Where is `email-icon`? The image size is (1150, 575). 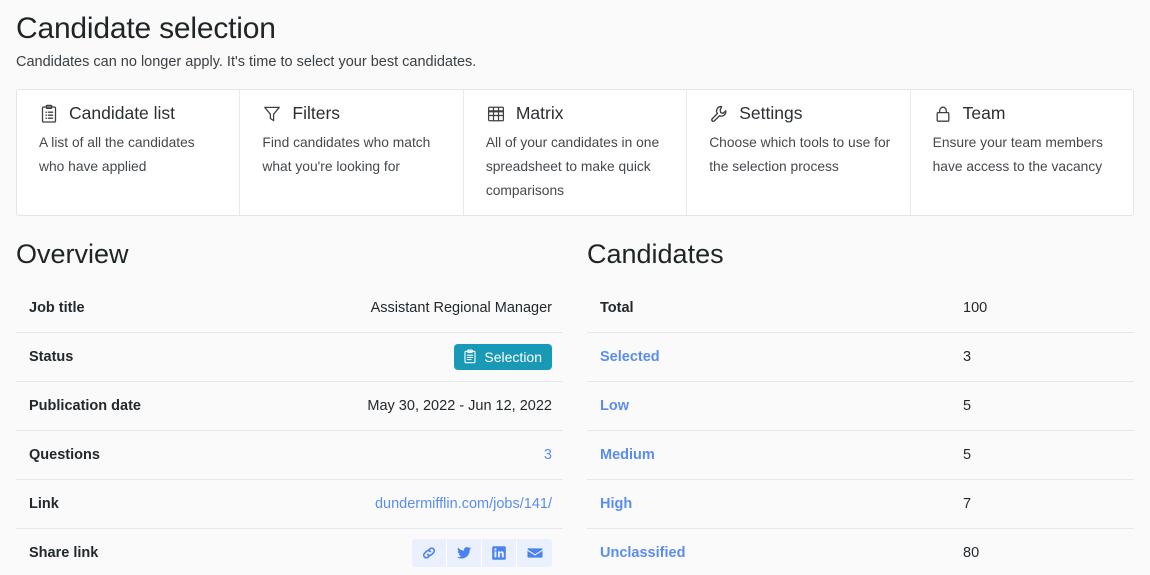 email-icon is located at coordinates (535, 553).